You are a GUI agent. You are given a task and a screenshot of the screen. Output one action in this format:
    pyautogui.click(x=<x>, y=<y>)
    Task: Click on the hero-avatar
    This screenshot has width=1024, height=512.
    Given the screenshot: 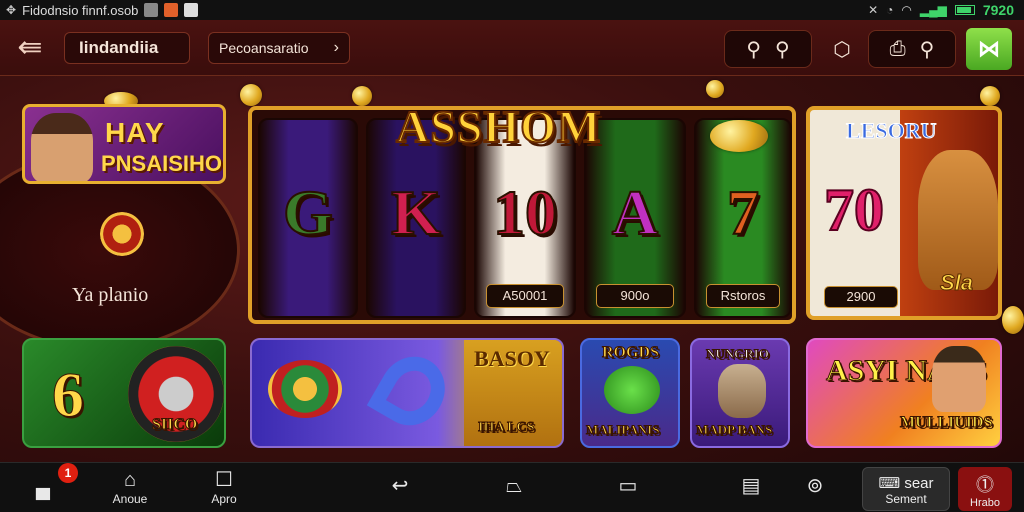 What is the action you would take?
    pyautogui.click(x=62, y=147)
    